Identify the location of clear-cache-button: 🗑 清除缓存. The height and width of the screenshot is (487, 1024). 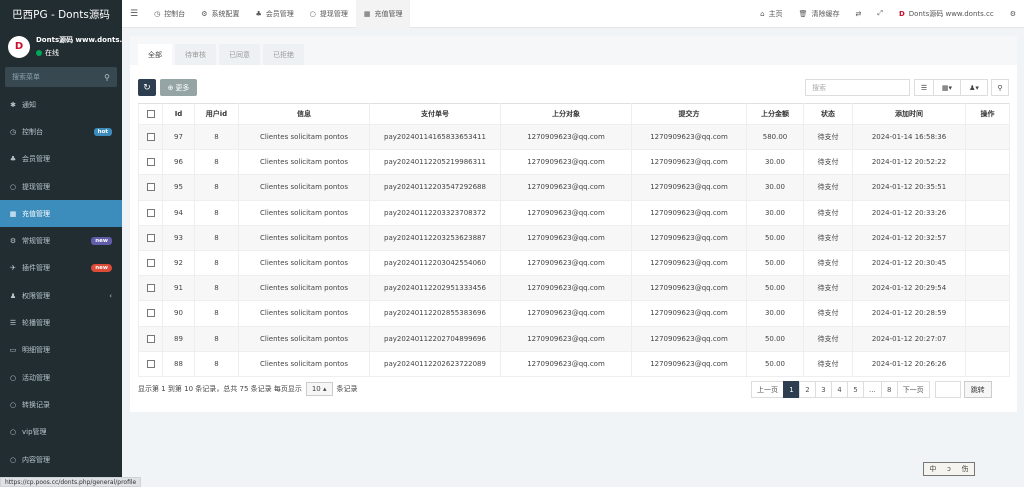
(819, 14).